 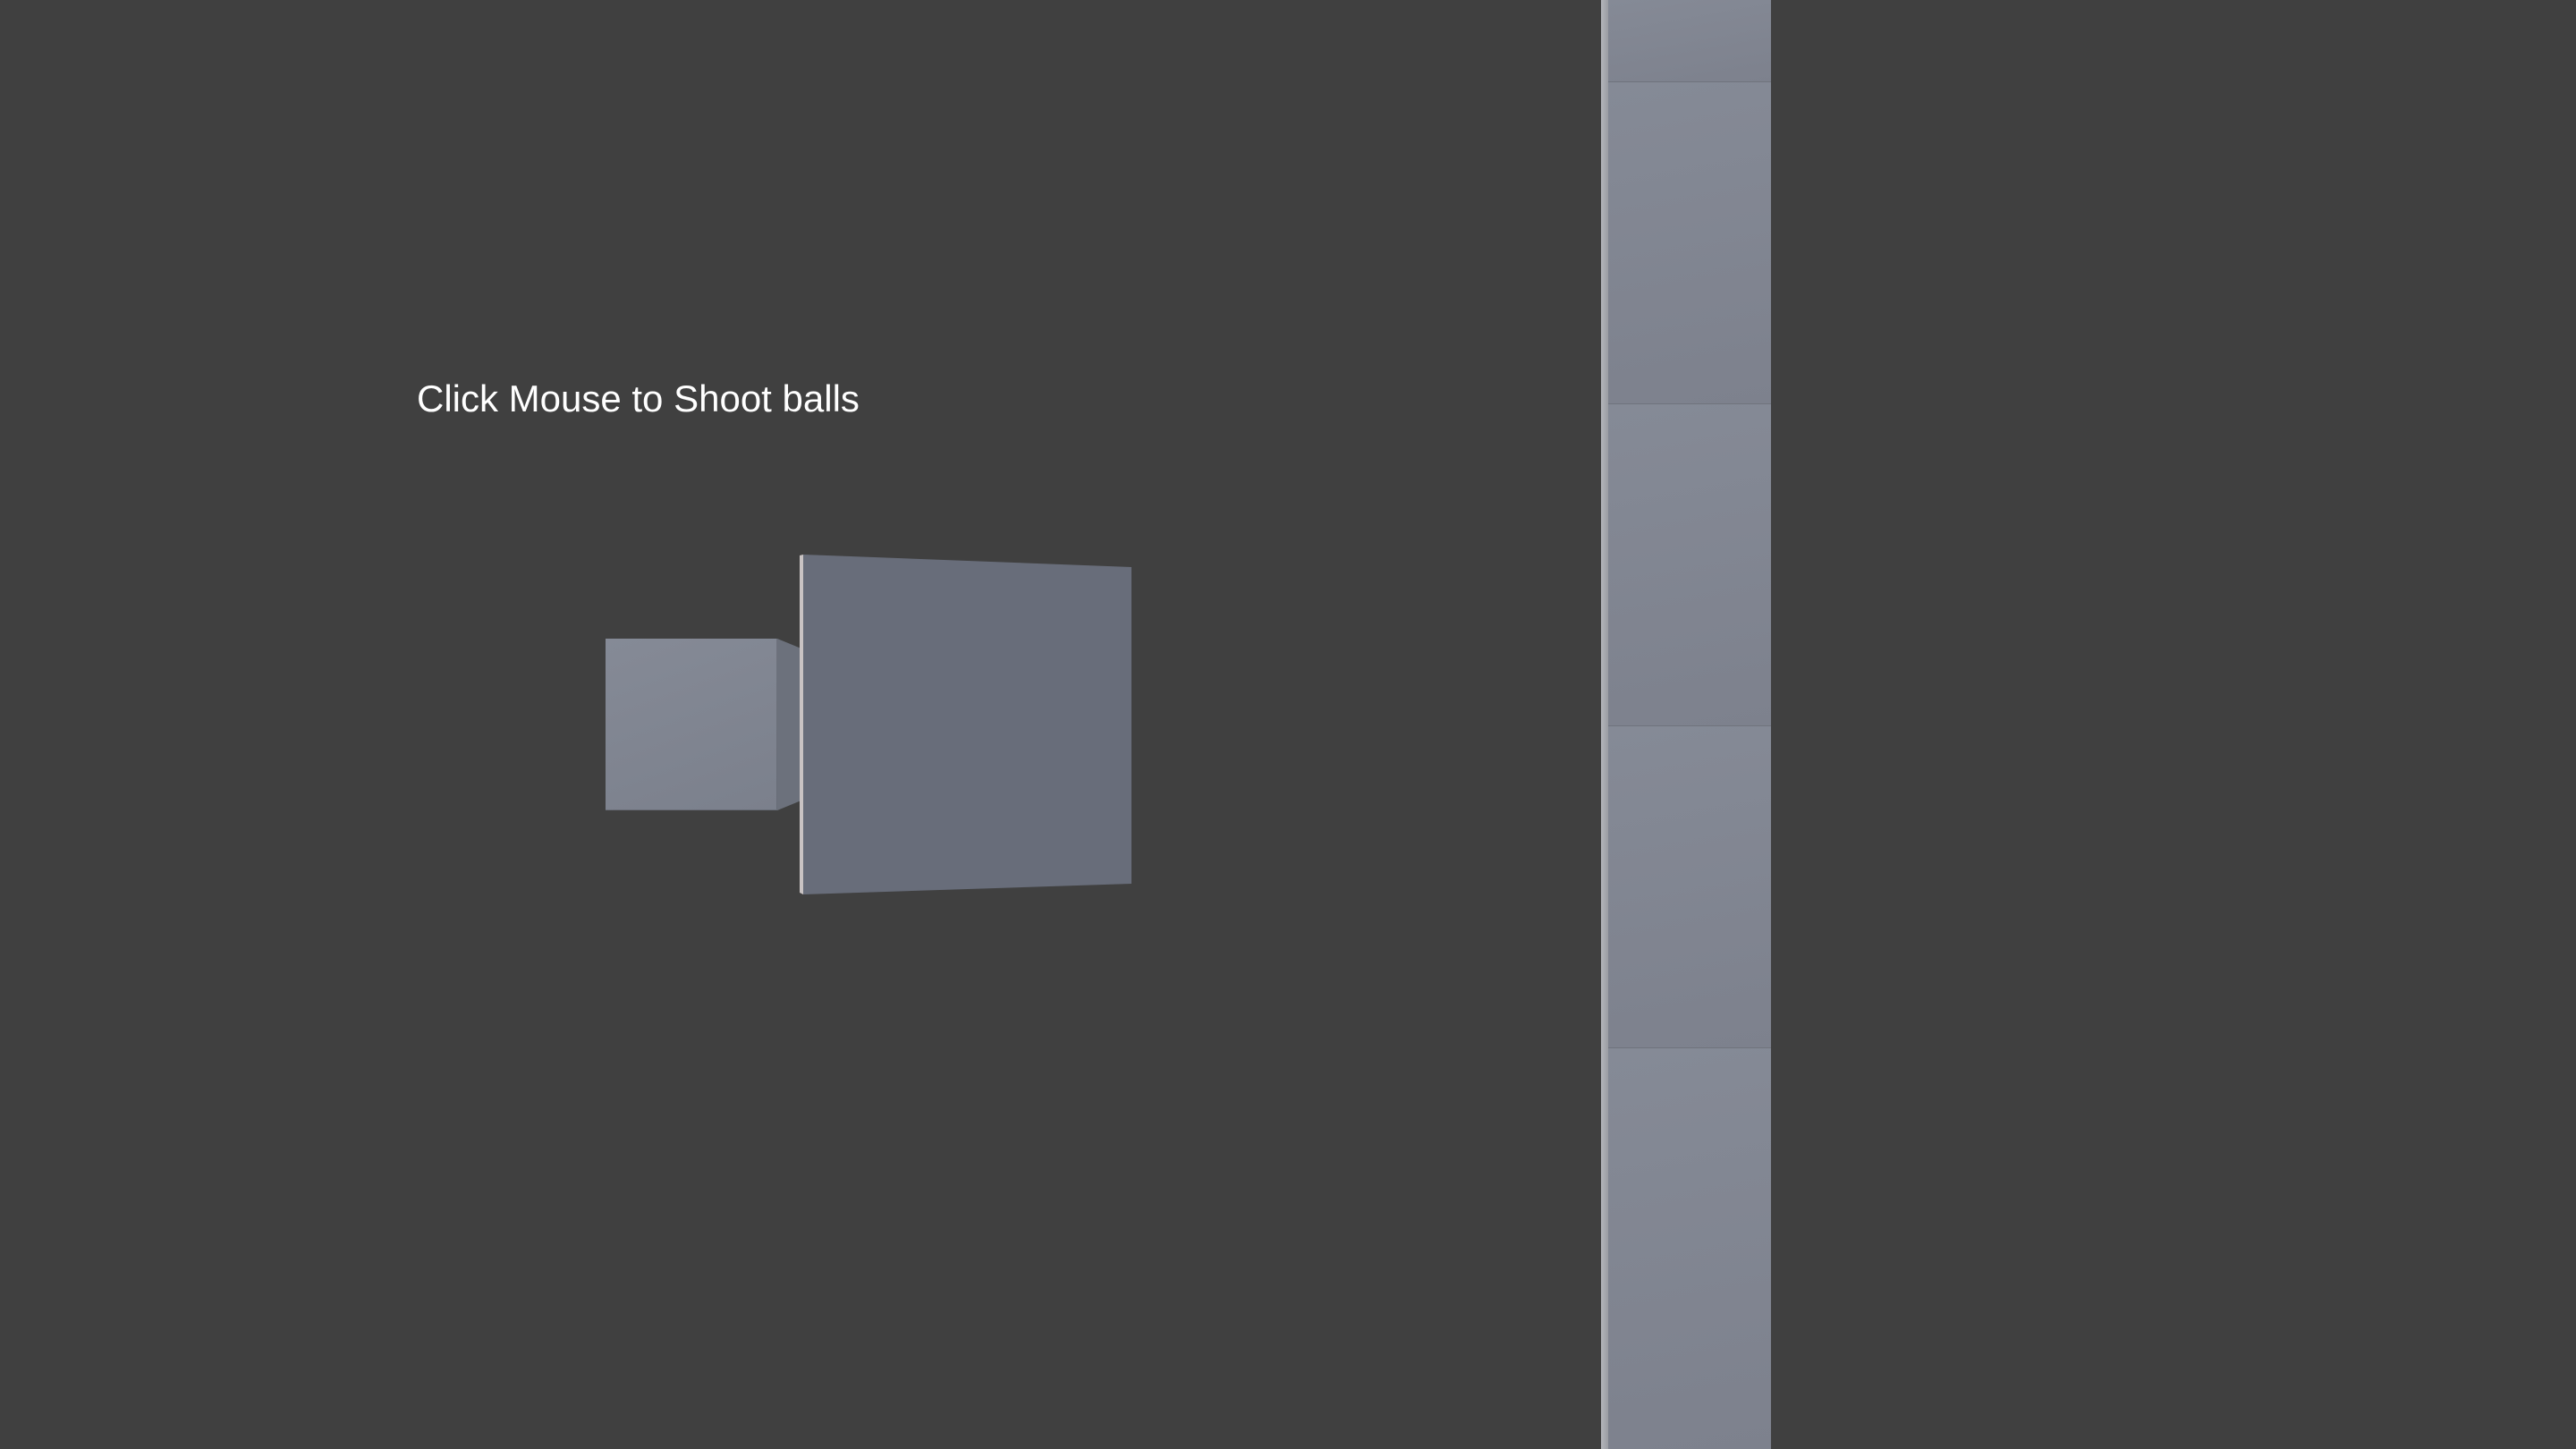 I want to click on wall-column, so click(x=1686, y=724).